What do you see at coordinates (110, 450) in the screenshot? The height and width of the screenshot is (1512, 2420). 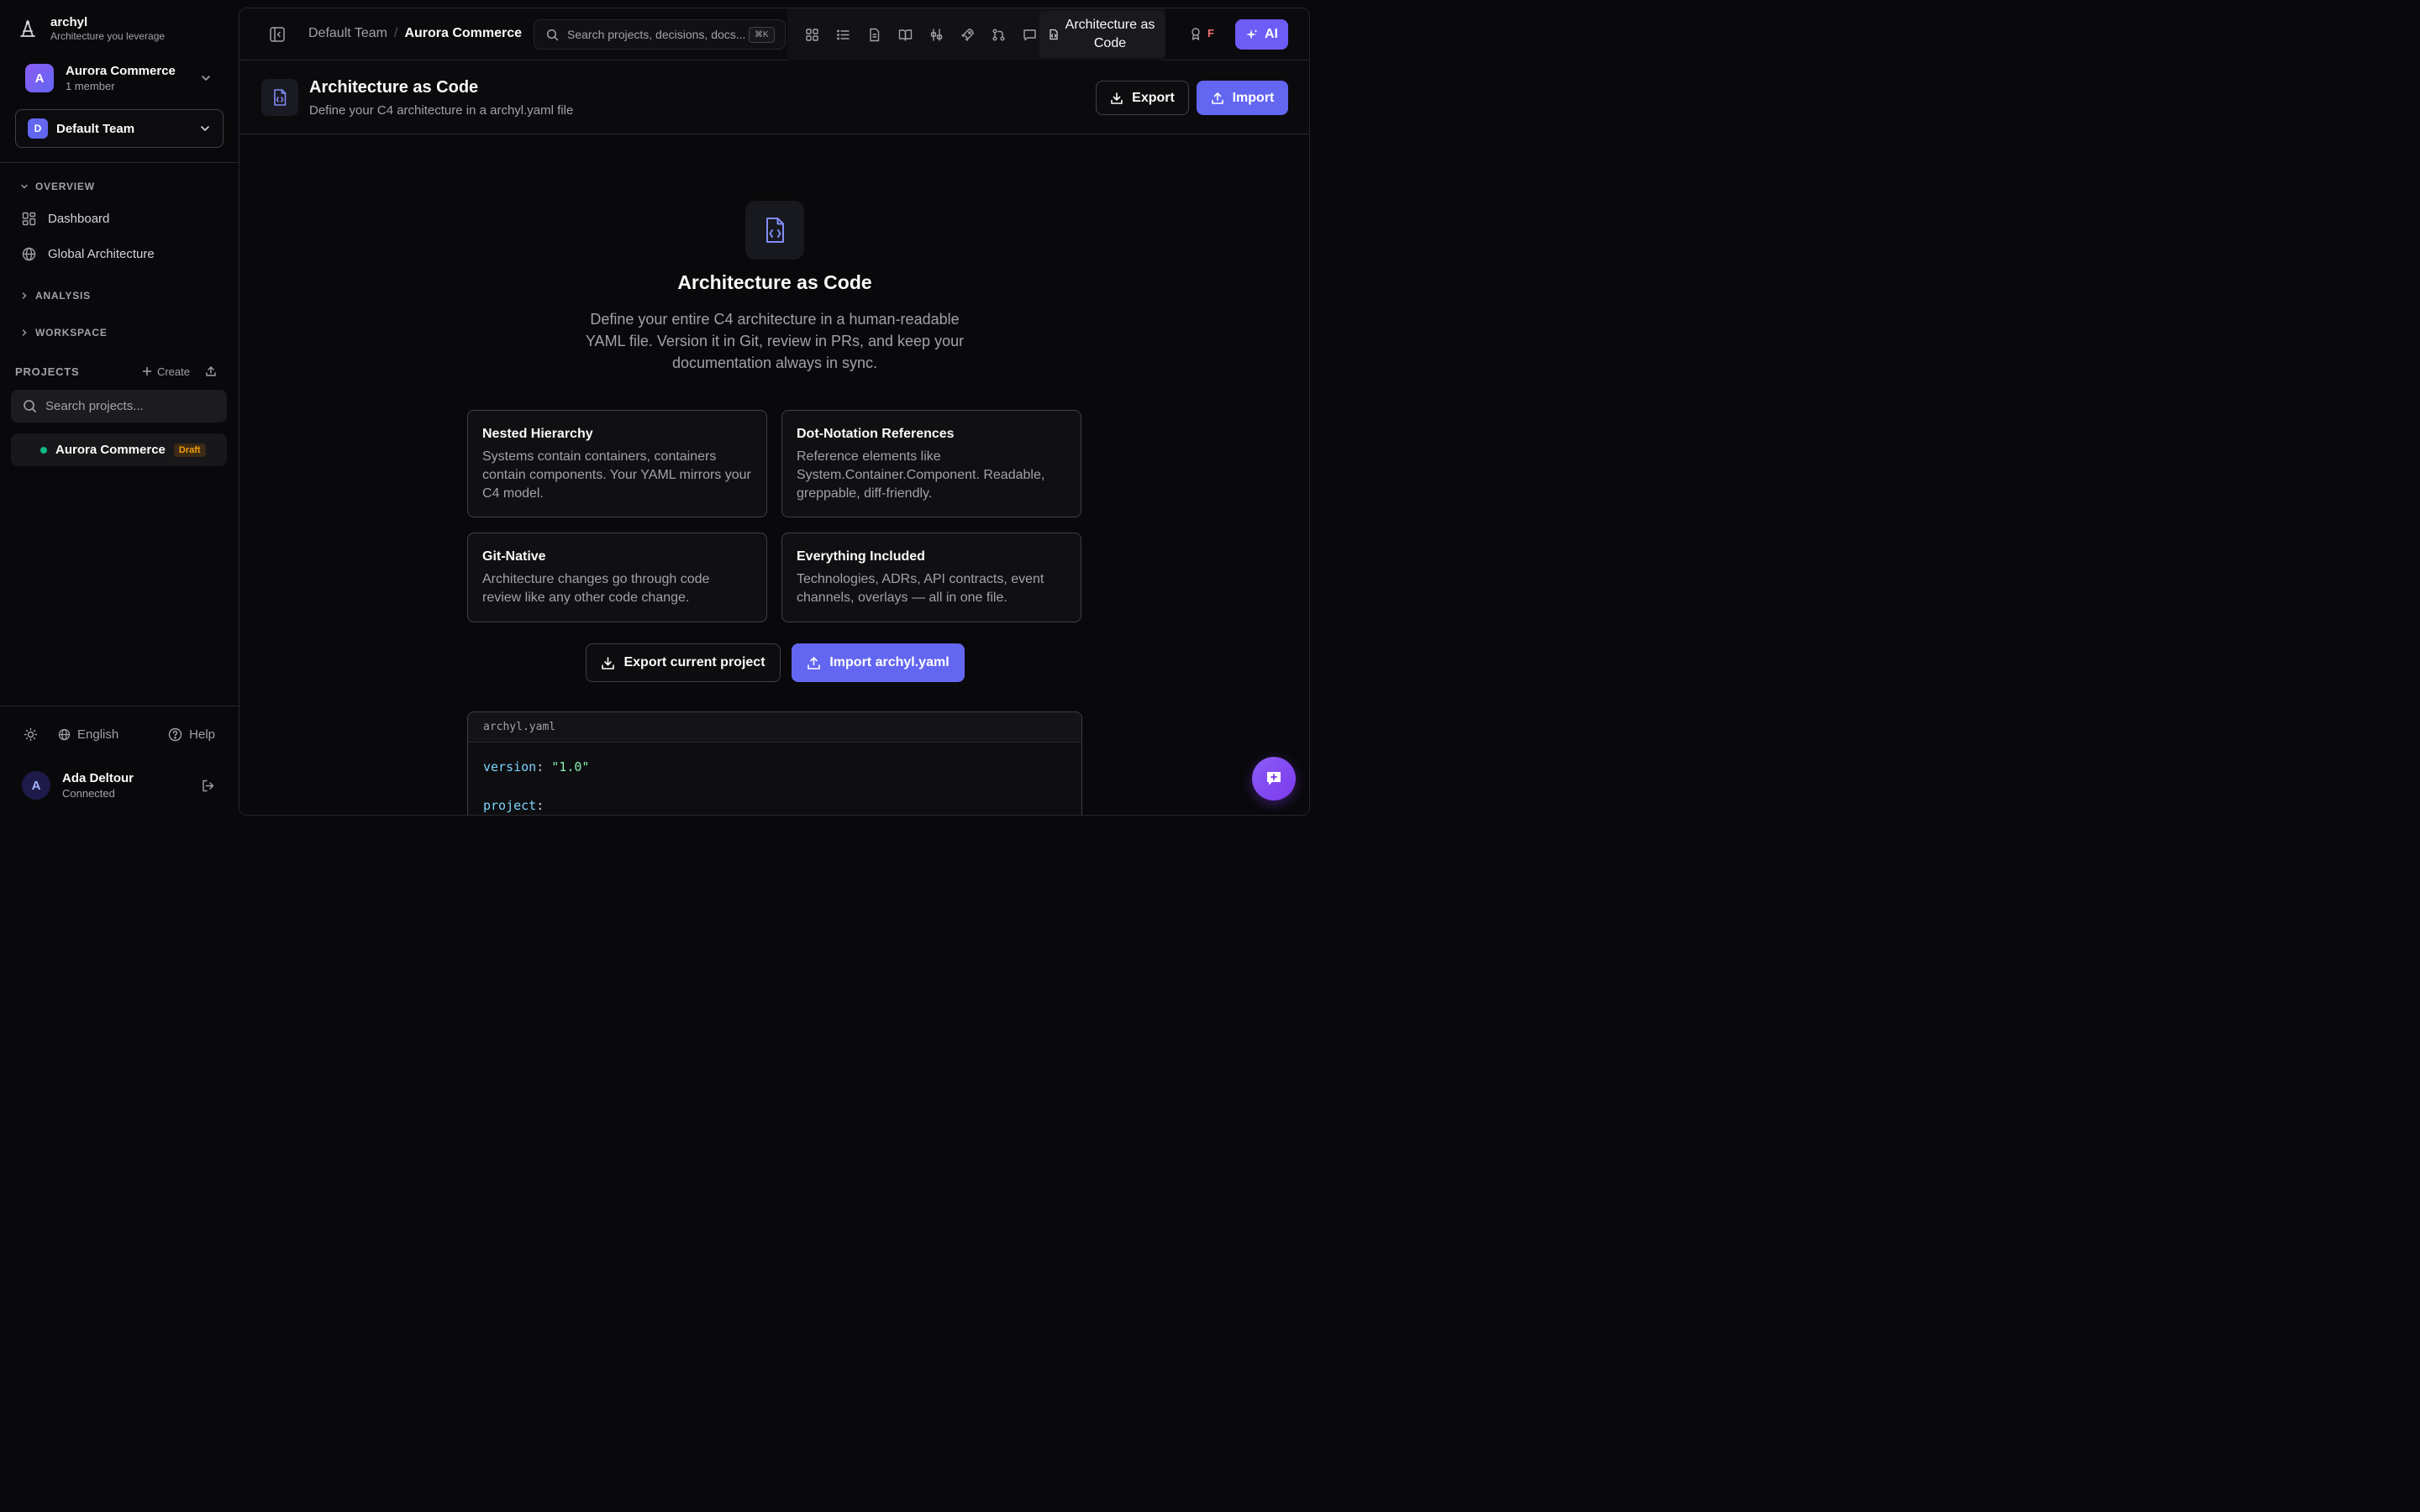 I see `project-list-item-name: Aurora Commerce` at bounding box center [110, 450].